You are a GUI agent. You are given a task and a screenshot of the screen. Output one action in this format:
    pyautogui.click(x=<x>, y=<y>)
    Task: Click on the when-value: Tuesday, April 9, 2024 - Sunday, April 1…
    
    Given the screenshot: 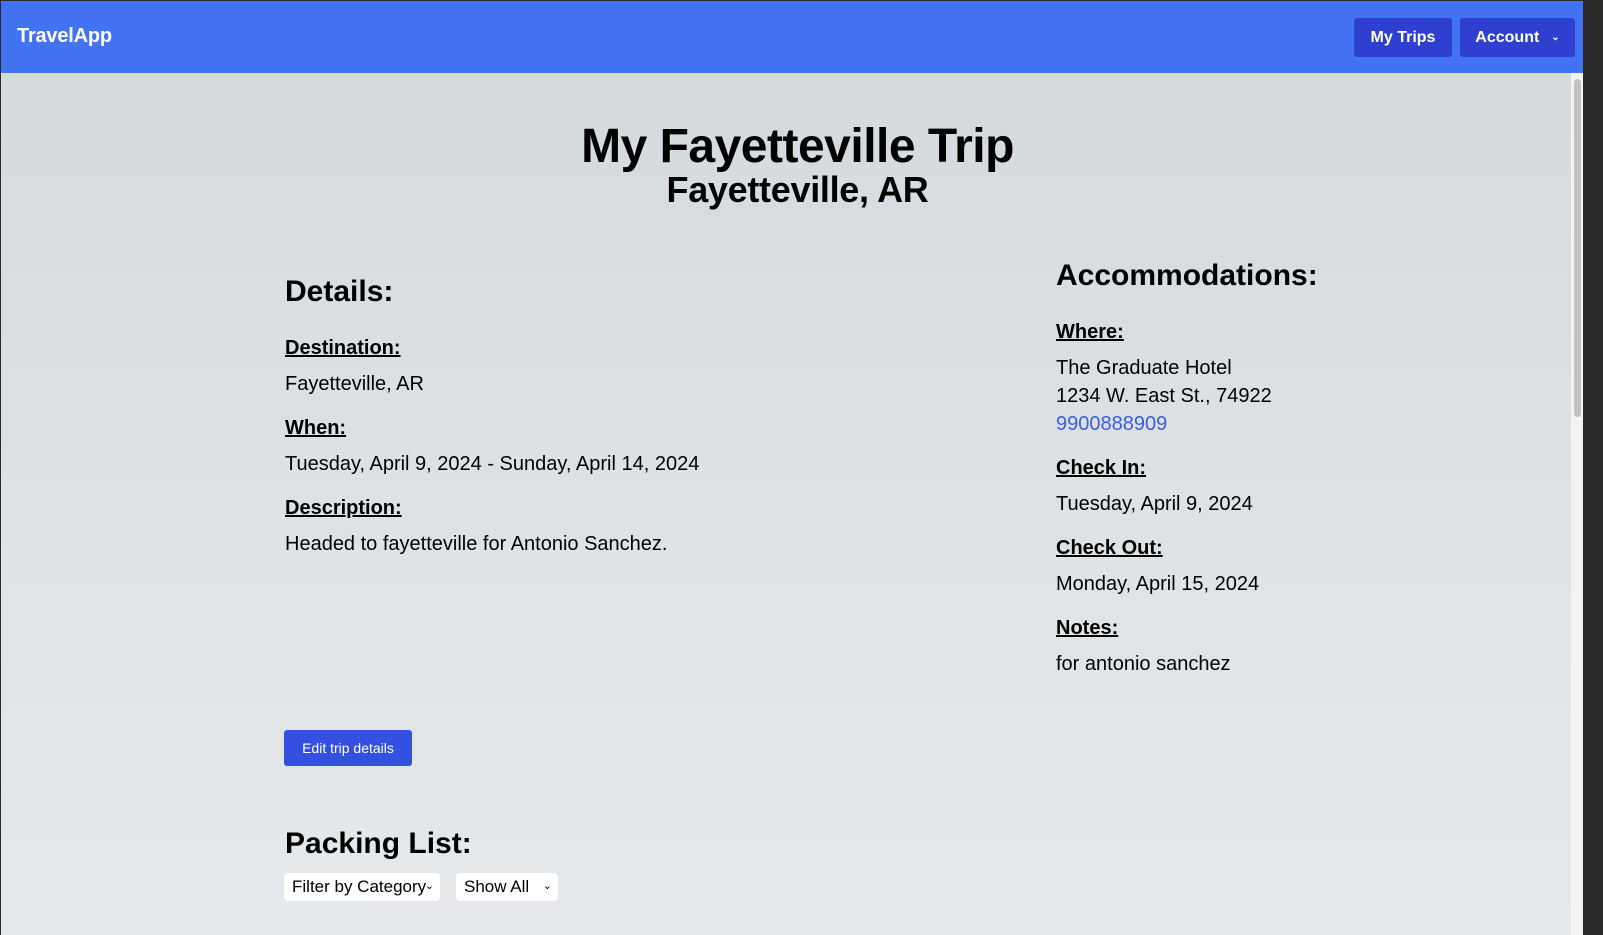 What is the action you would take?
    pyautogui.click(x=492, y=464)
    